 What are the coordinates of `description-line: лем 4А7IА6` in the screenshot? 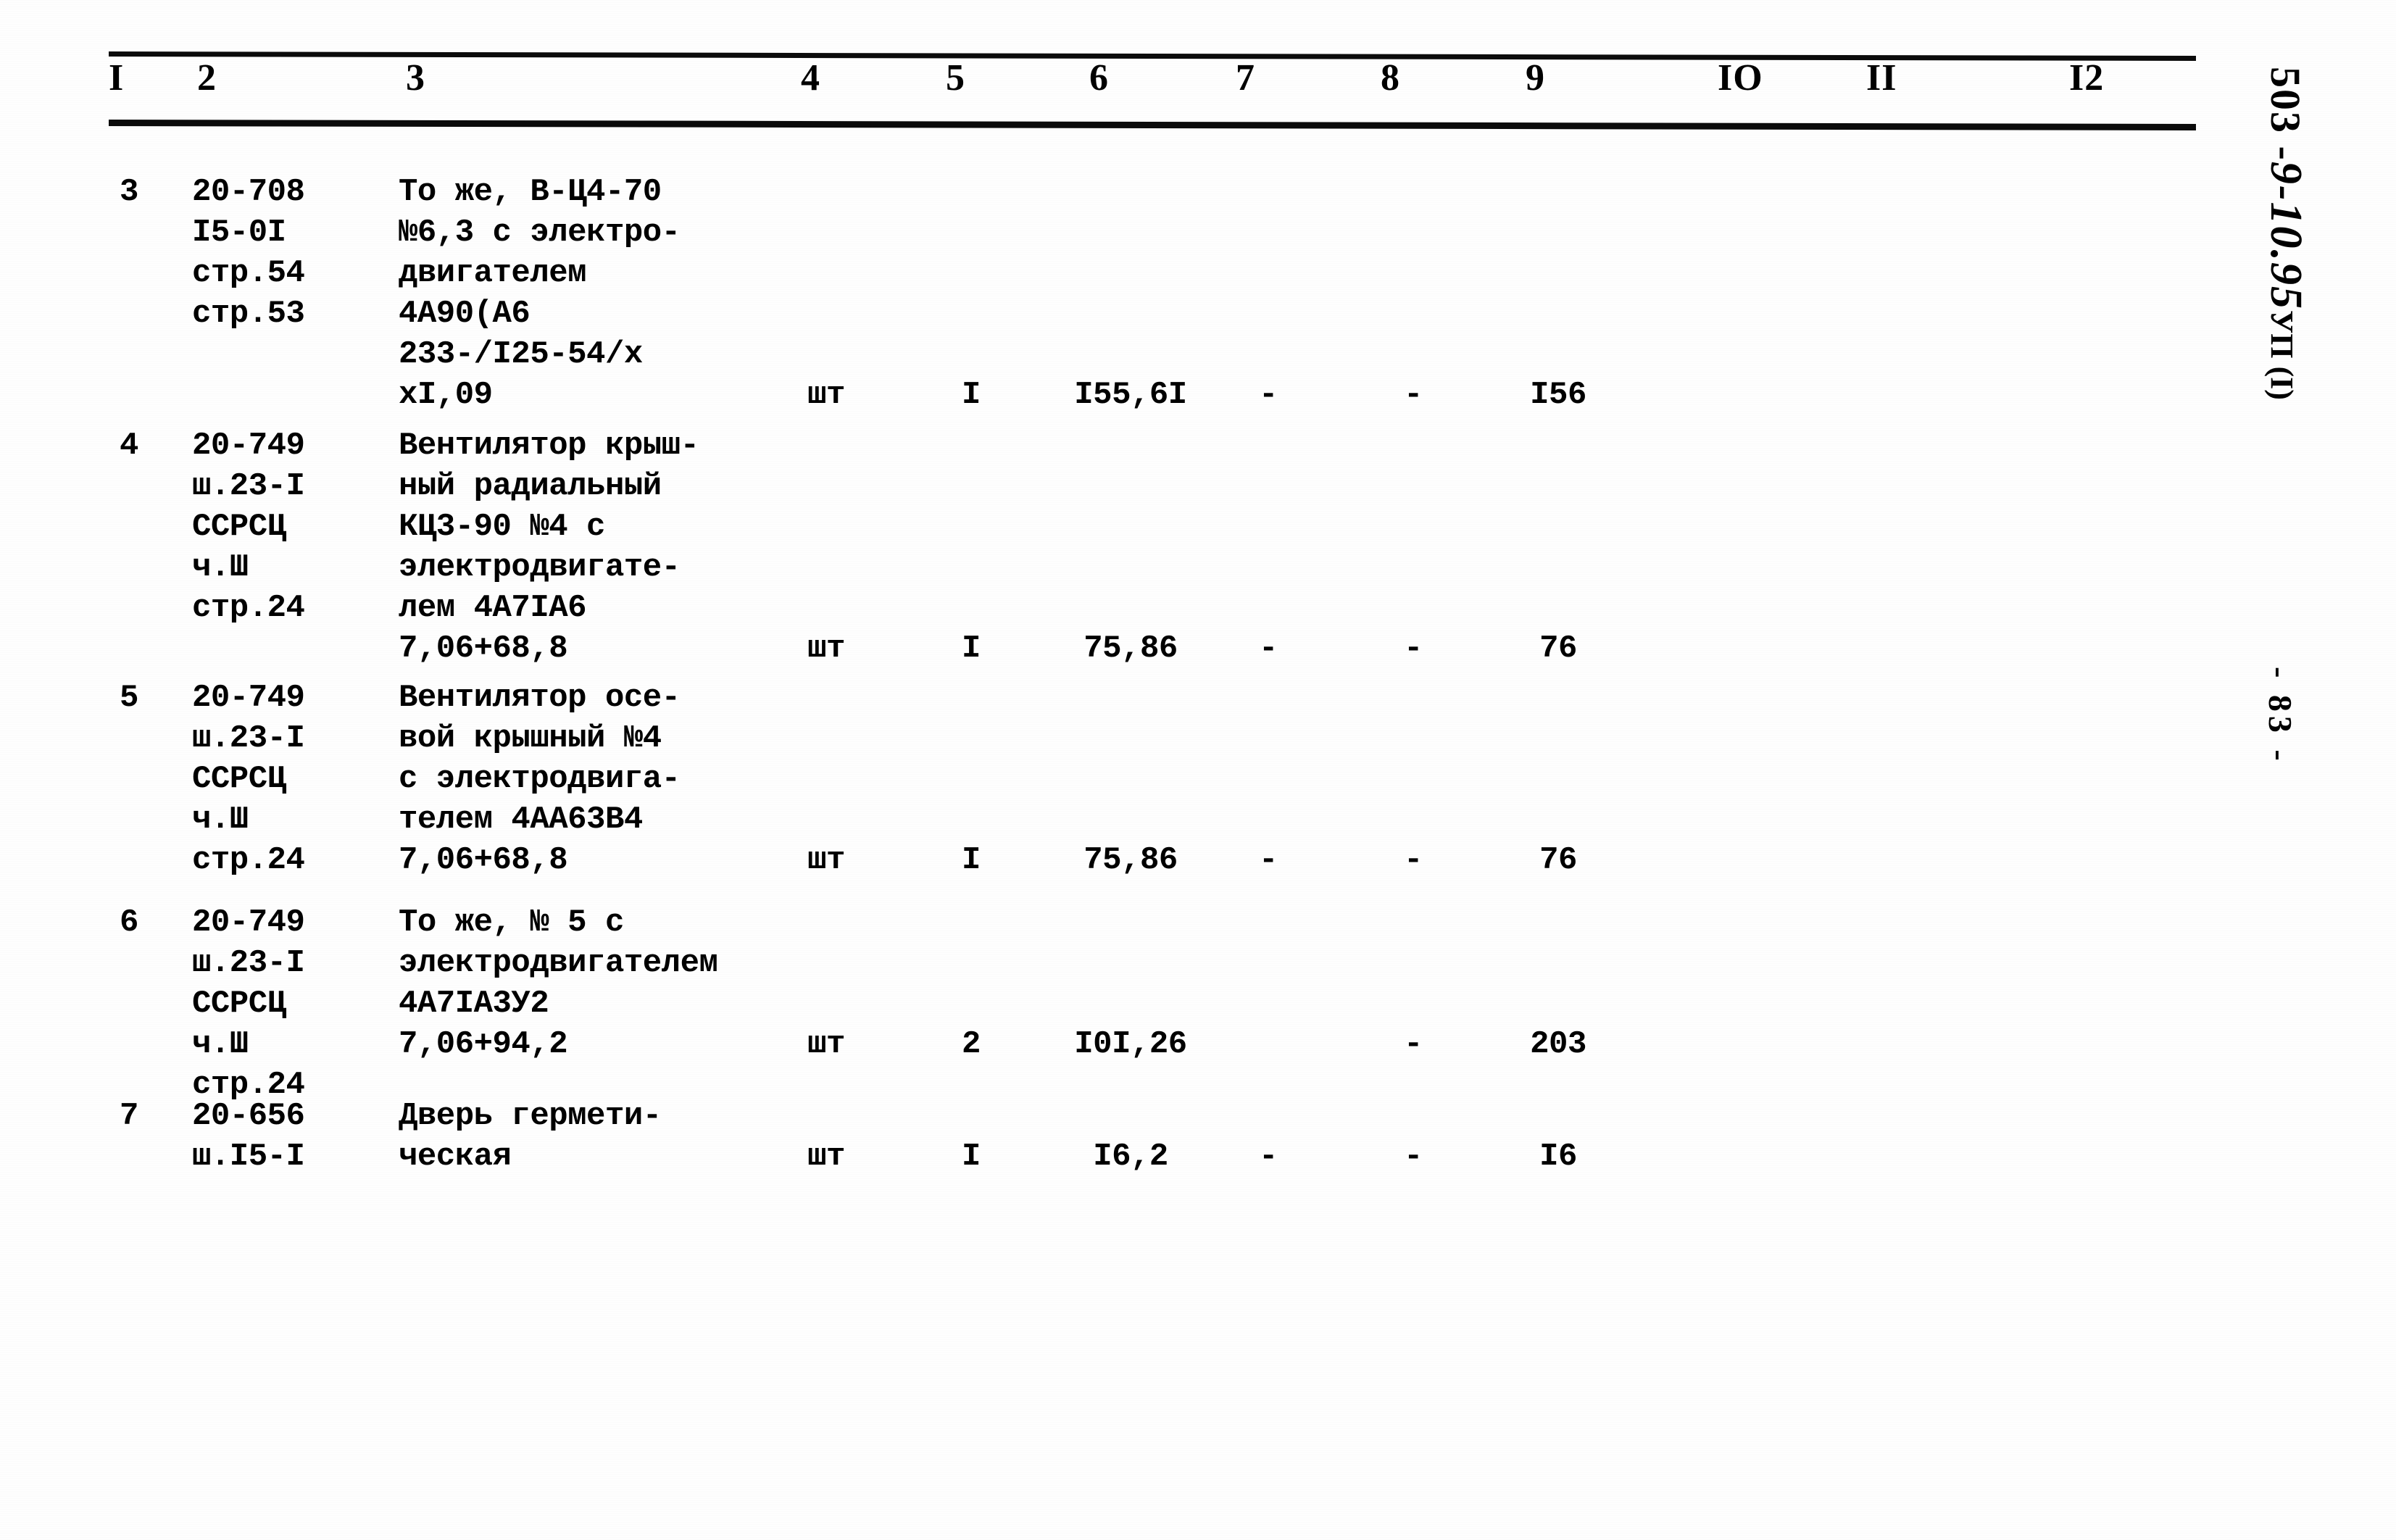 It's located at (493, 608).